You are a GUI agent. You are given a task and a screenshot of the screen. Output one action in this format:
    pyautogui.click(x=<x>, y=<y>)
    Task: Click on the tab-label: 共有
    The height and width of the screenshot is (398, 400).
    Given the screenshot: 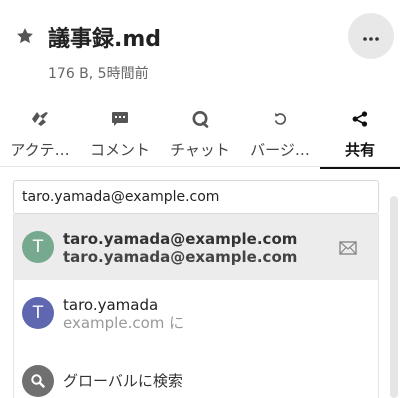 What is the action you would take?
    pyautogui.click(x=359, y=150)
    